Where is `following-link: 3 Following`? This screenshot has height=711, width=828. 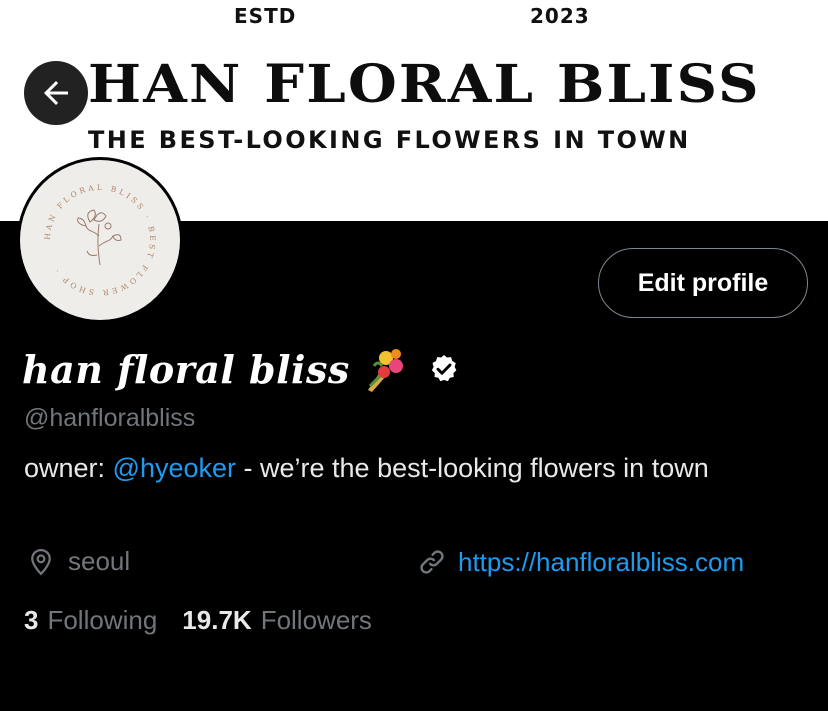 following-link: 3 Following is located at coordinates (90, 620).